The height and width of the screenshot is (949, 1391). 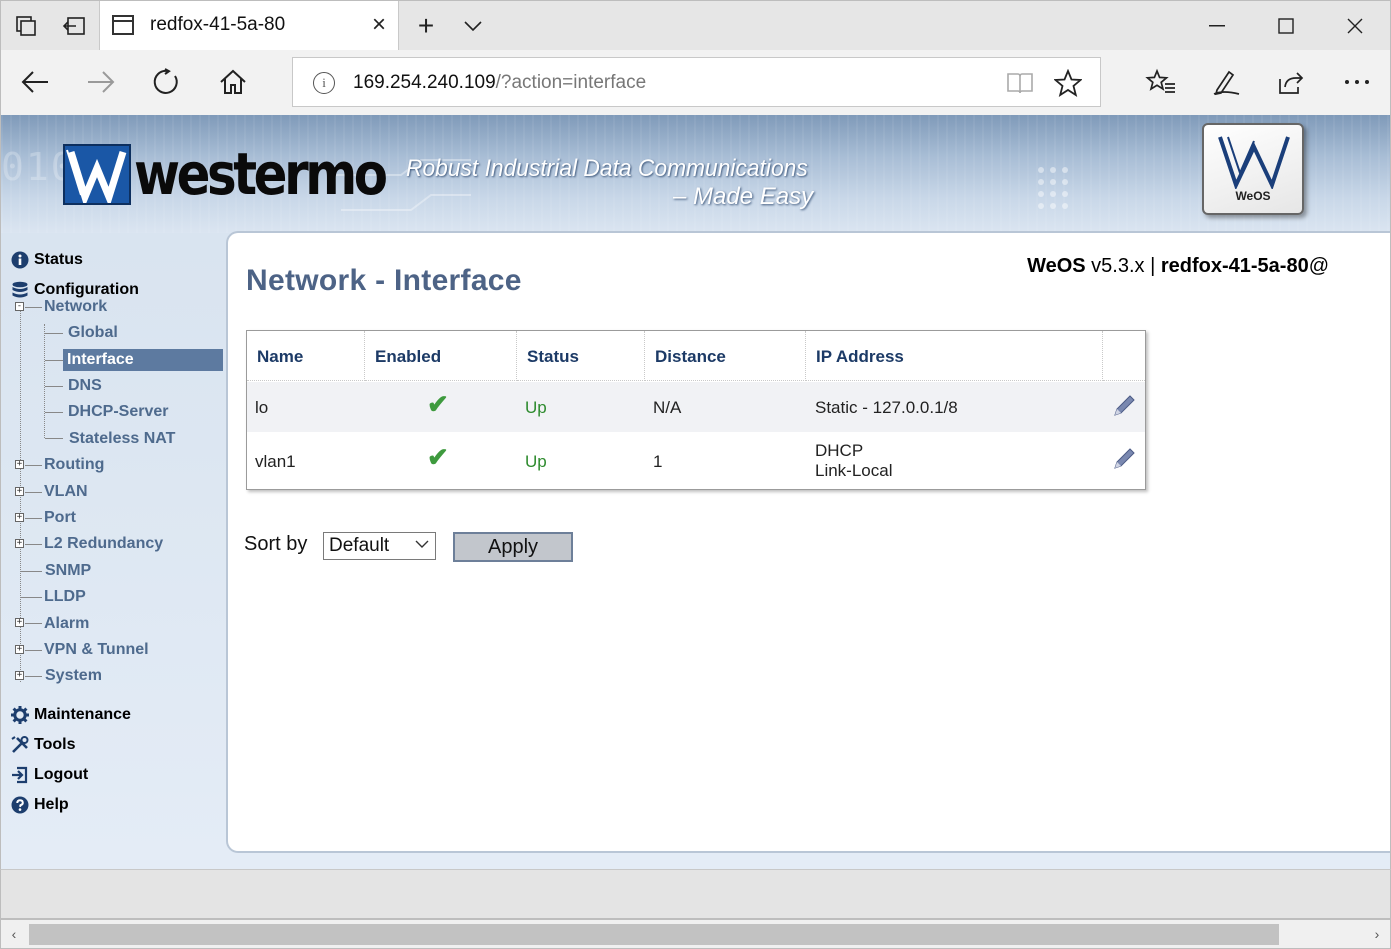 What do you see at coordinates (1020, 83) in the screenshot?
I see `reading-view-icon` at bounding box center [1020, 83].